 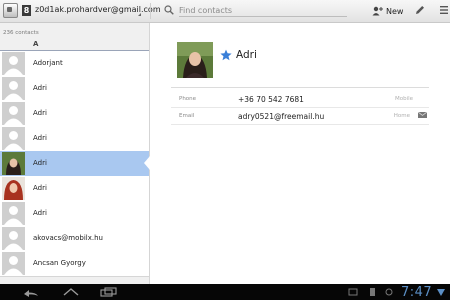 I want to click on signal-icon, so click(x=441, y=292).